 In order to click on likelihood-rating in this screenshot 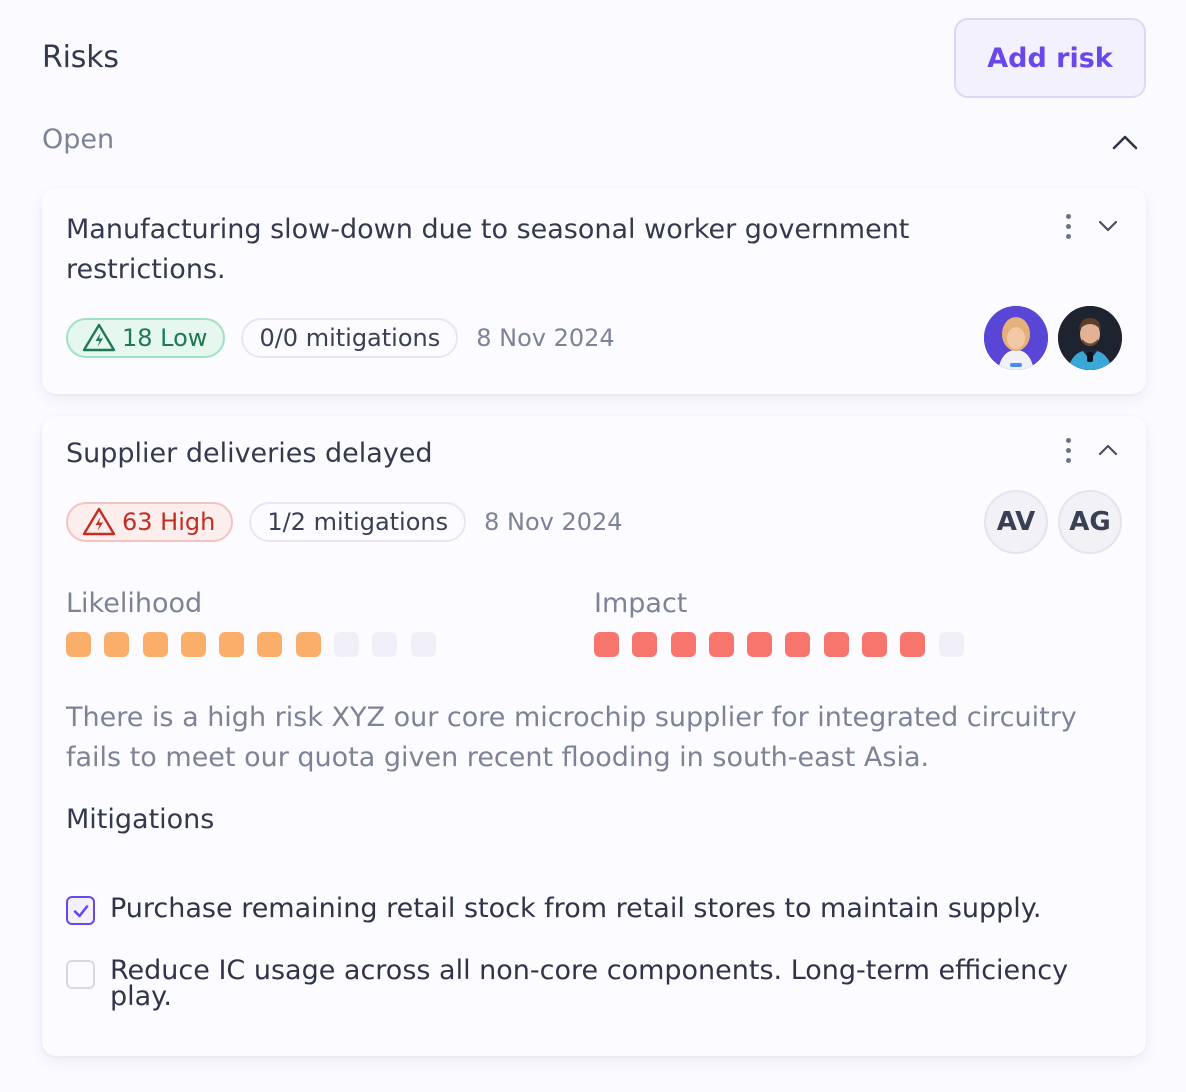, I will do `click(257, 644)`.